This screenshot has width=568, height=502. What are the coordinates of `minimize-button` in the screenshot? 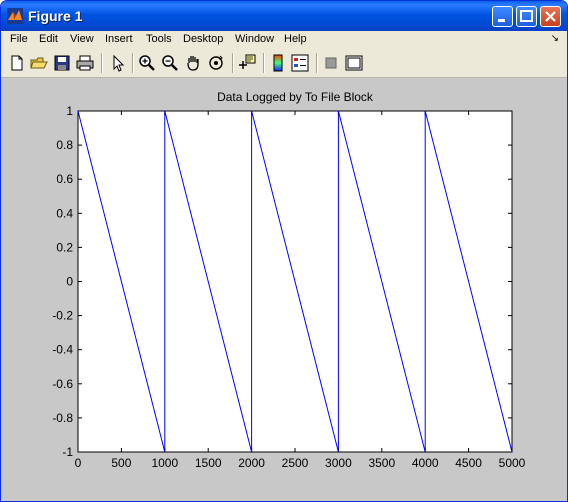 It's located at (502, 16).